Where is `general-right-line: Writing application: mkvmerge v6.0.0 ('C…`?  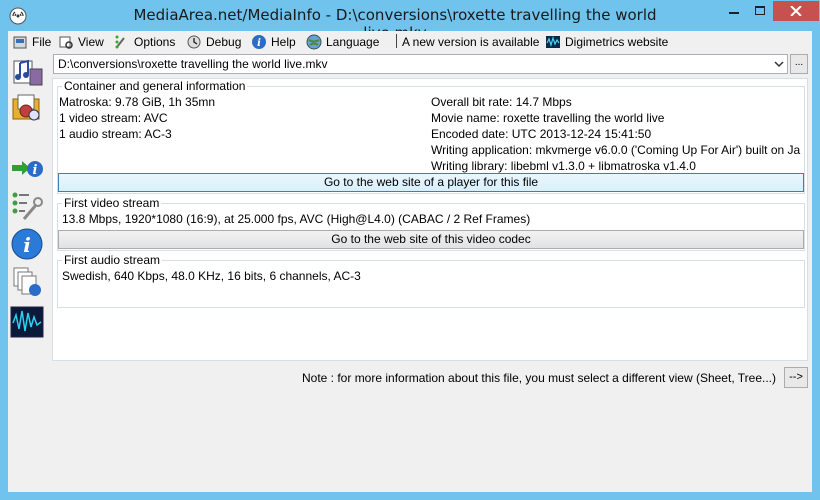
general-right-line: Writing application: mkvmerge v6.0.0 ('C… is located at coordinates (616, 150).